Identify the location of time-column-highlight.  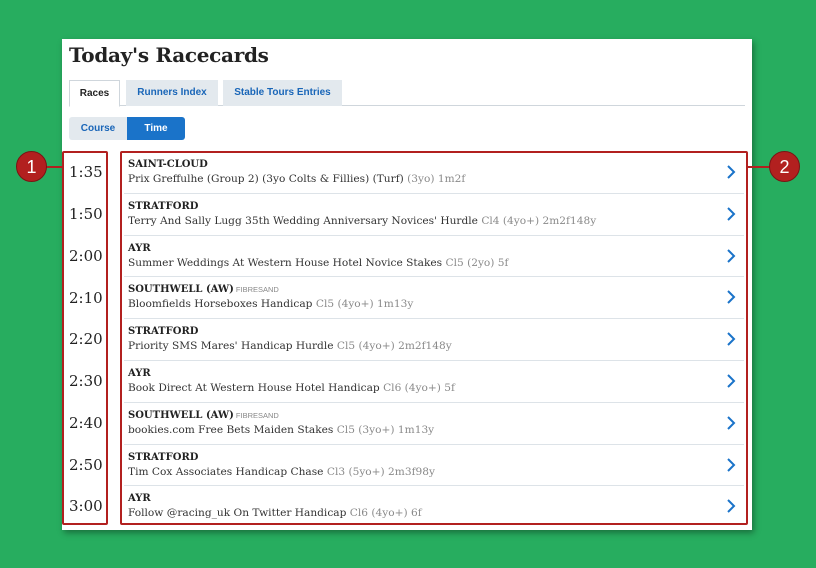
(85, 338).